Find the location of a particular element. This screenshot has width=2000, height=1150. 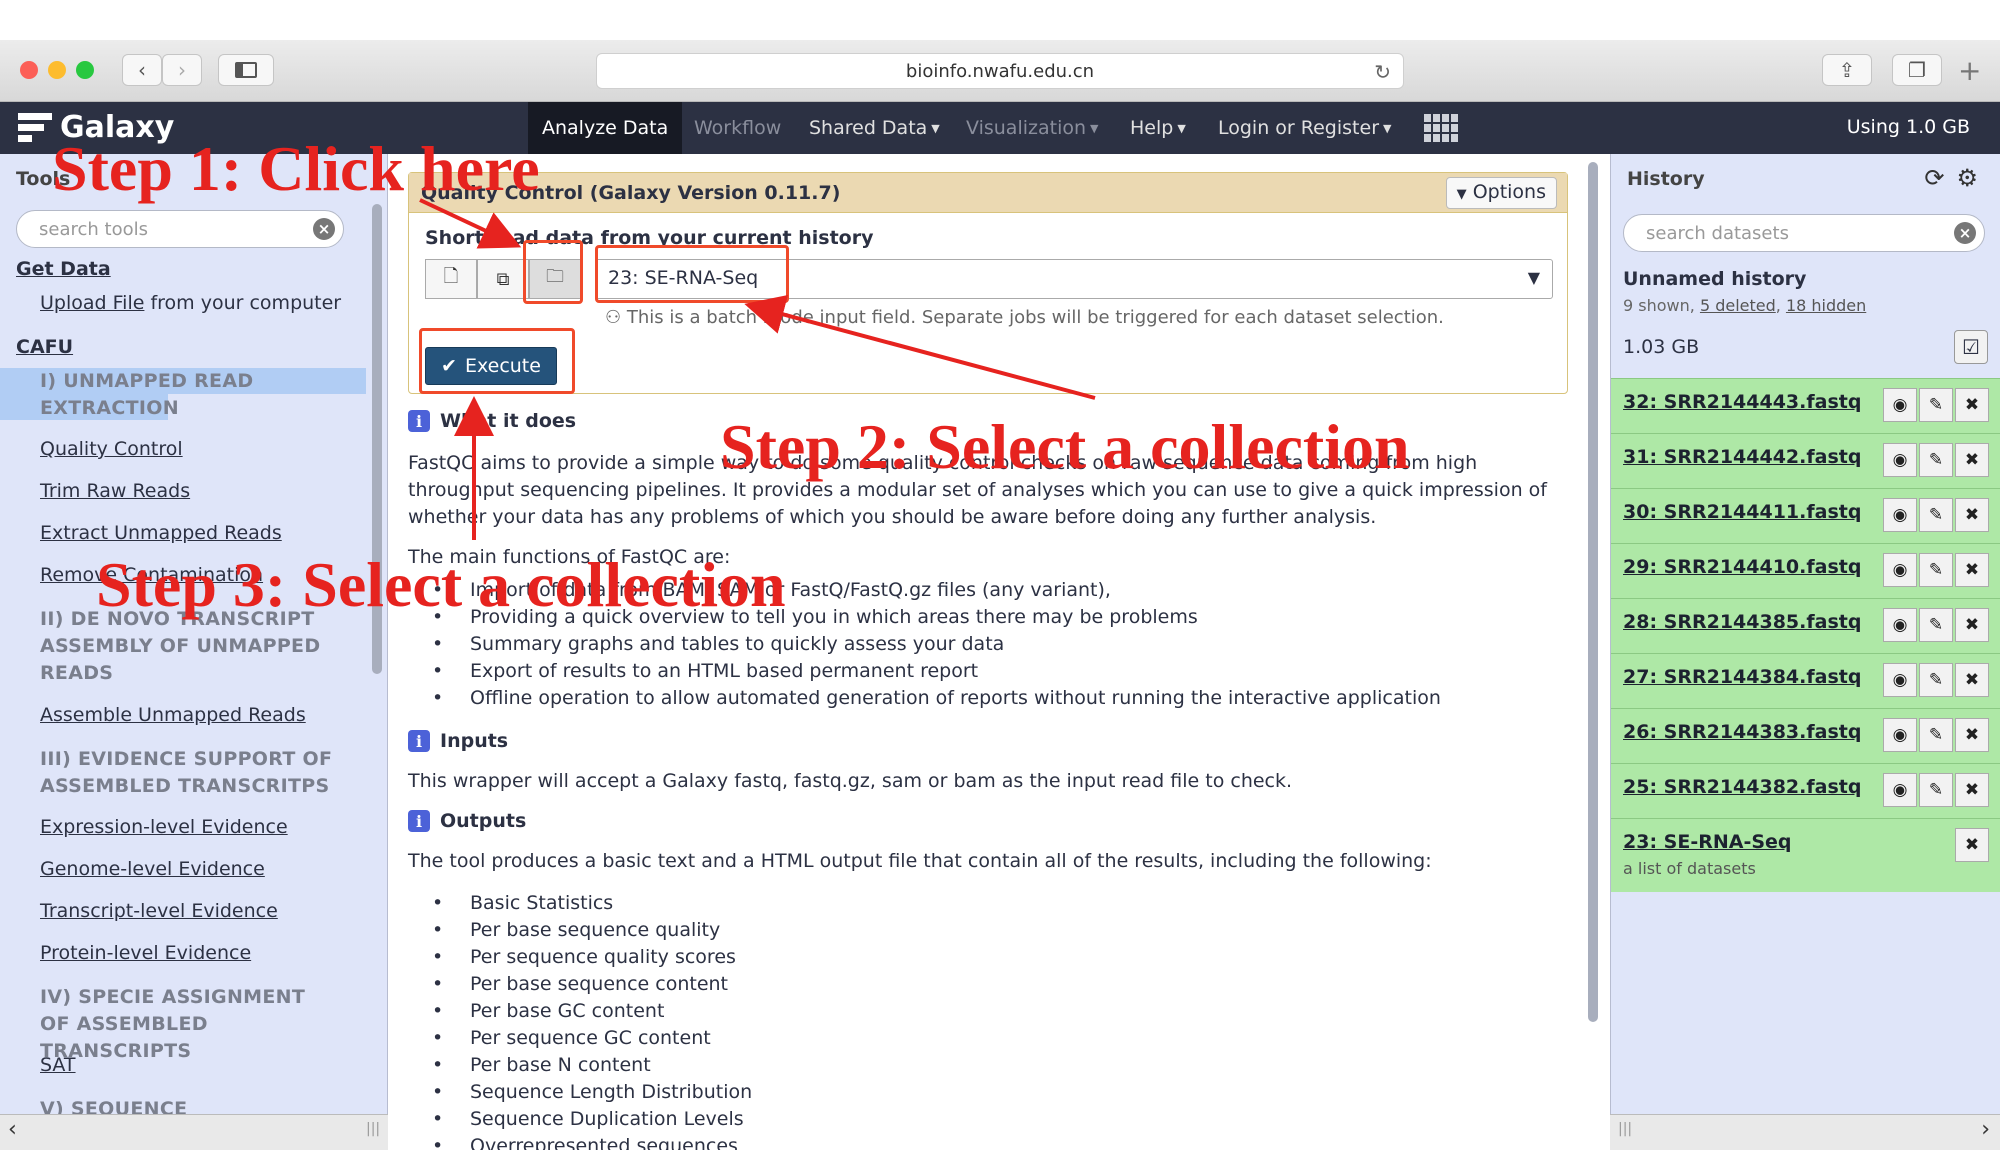

annotation-step3: Step 3: Select a collection is located at coordinates (441, 584).